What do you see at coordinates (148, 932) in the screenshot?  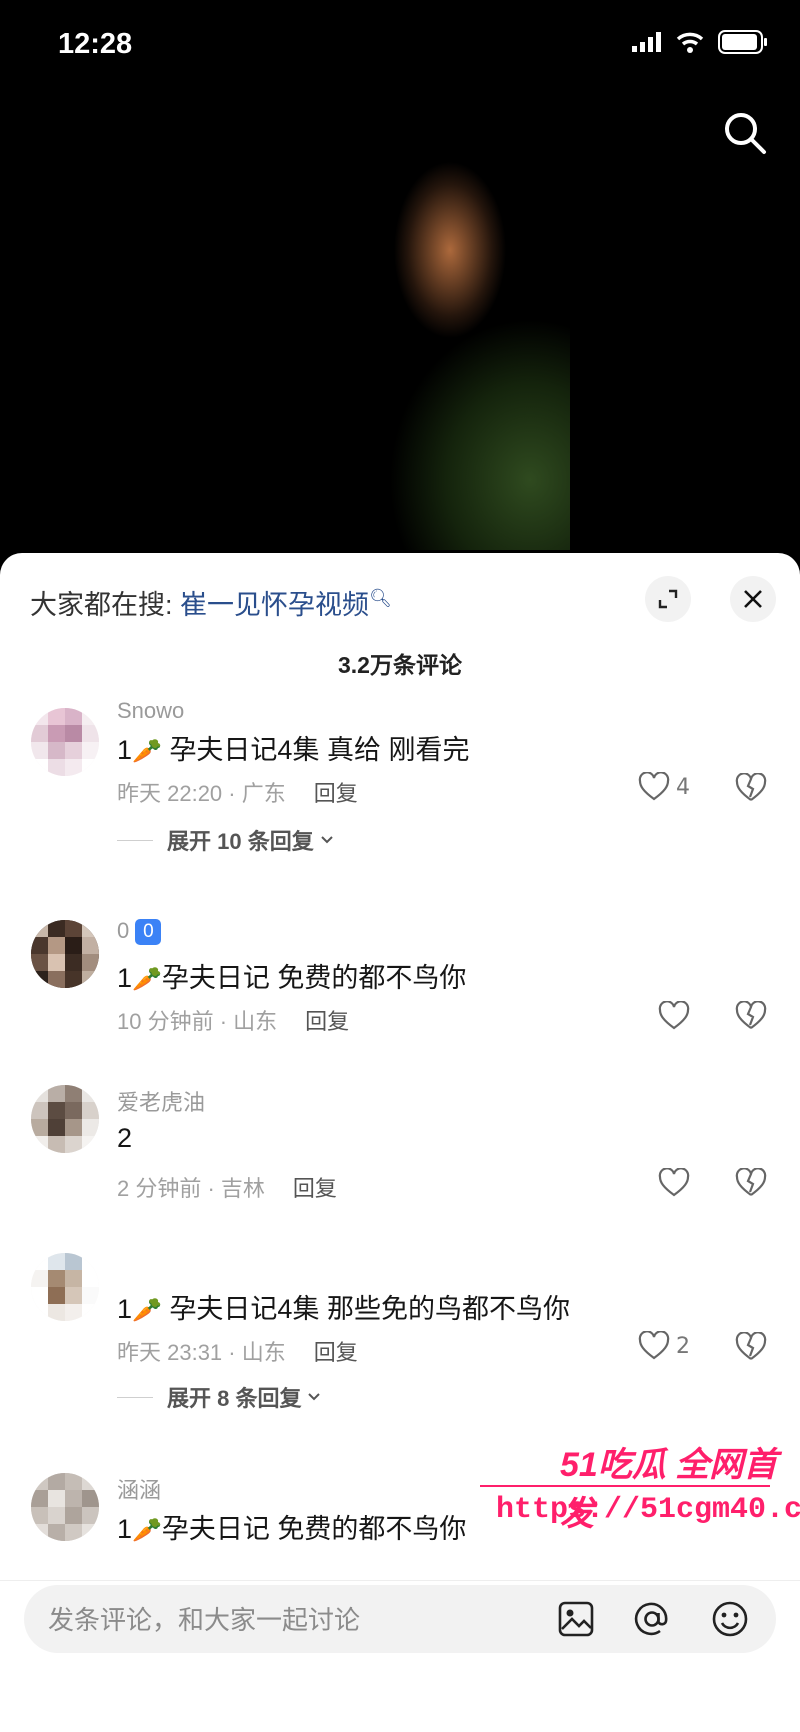 I see `keycap-zero-badge: 0` at bounding box center [148, 932].